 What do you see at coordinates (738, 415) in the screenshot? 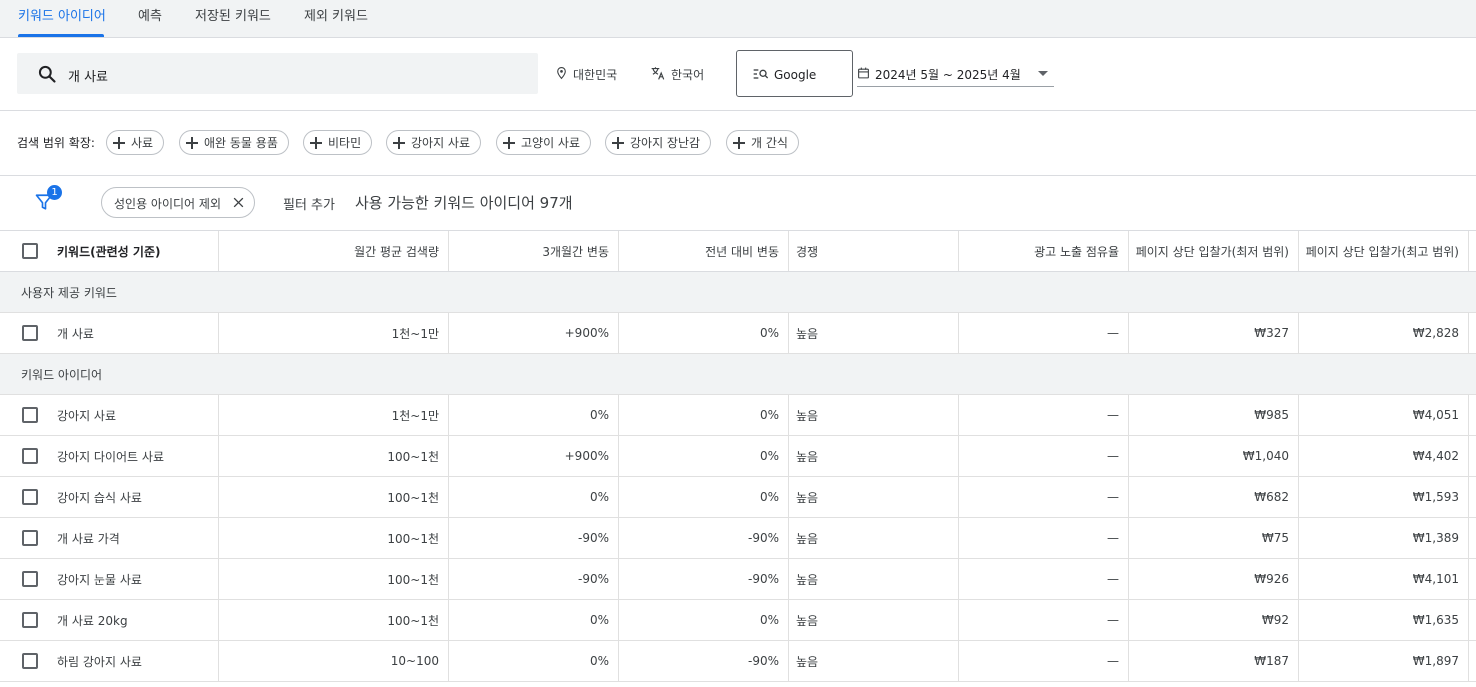
I see `table-row: 강아지 사료 1천~1만 0% 0% 높음 — ₩985 ₩4,051` at bounding box center [738, 415].